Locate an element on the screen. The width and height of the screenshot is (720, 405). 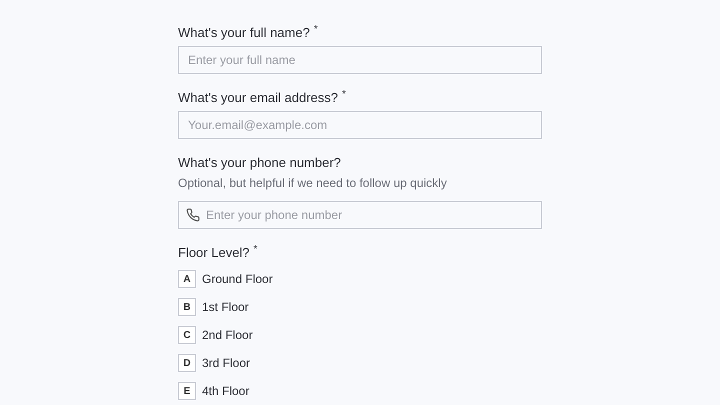
question-label: What's your phone number? is located at coordinates (259, 163).